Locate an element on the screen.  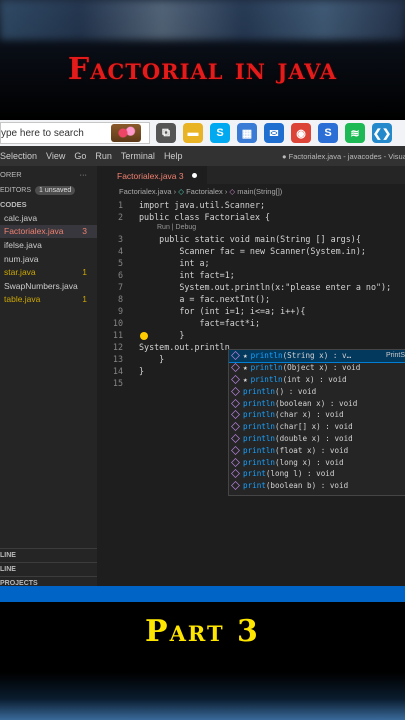
menu-item-go: Go is located at coordinates (80, 156).